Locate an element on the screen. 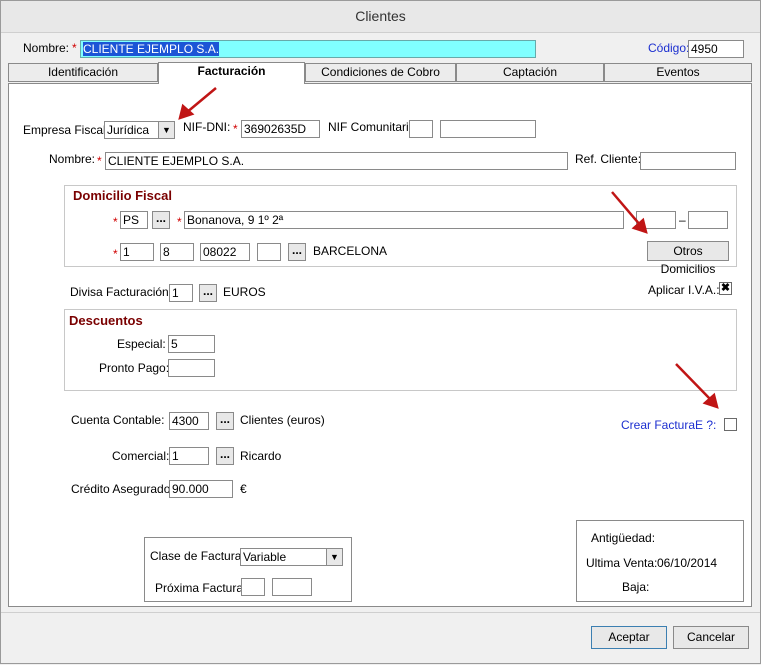  arrow-crear-facturae-icon is located at coordinates (693, 382).